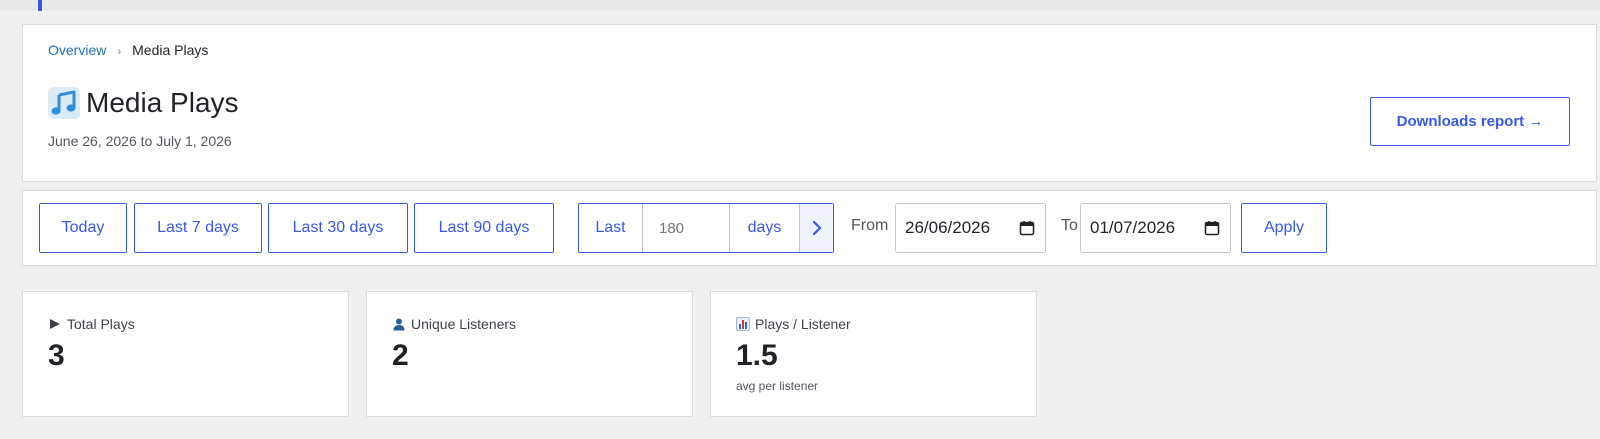 This screenshot has width=1600, height=439. Describe the element at coordinates (101, 324) in the screenshot. I see `stat-label-text: Total Plays` at that location.